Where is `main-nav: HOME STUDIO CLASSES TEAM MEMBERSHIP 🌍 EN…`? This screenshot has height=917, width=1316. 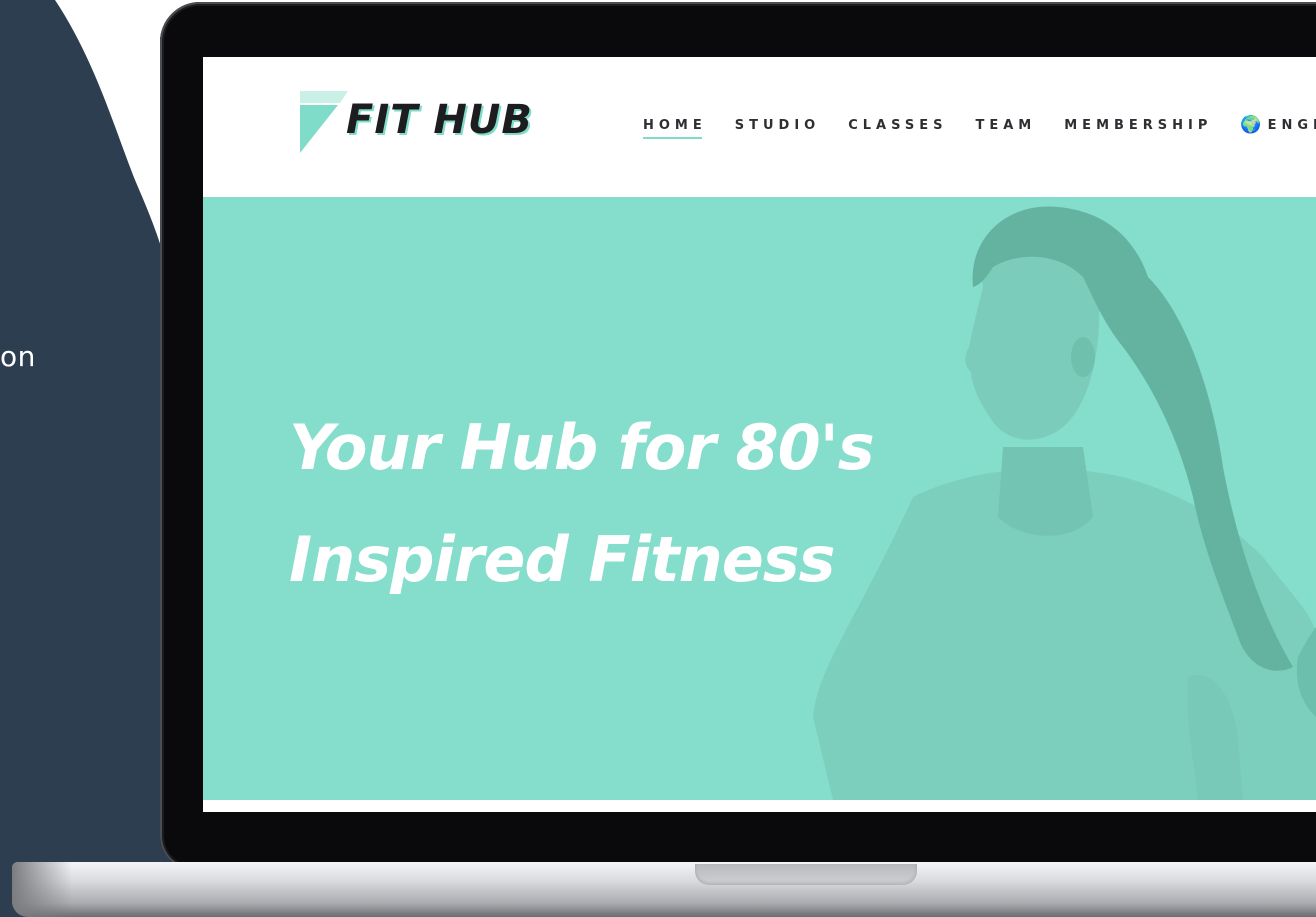 main-nav: HOME STUDIO CLASSES TEAM MEMBERSHIP 🌍 EN… is located at coordinates (979, 128).